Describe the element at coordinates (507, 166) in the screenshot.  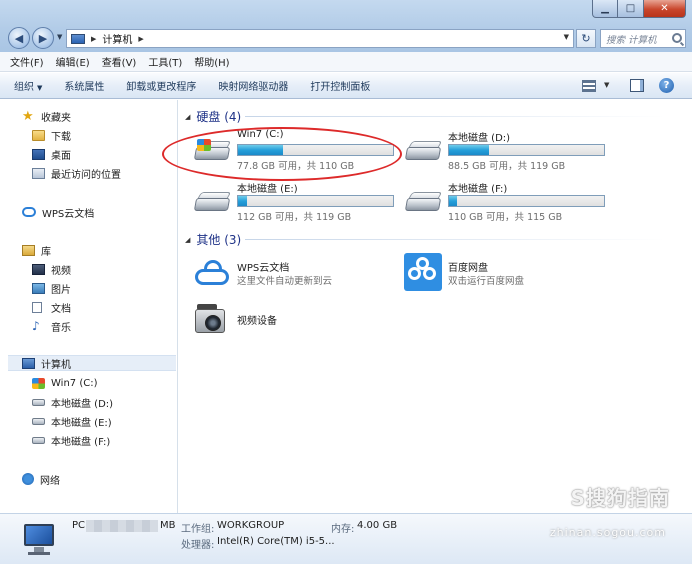
I see `drive-free-space: 88.5 GB 可用，共 119 GB` at that location.